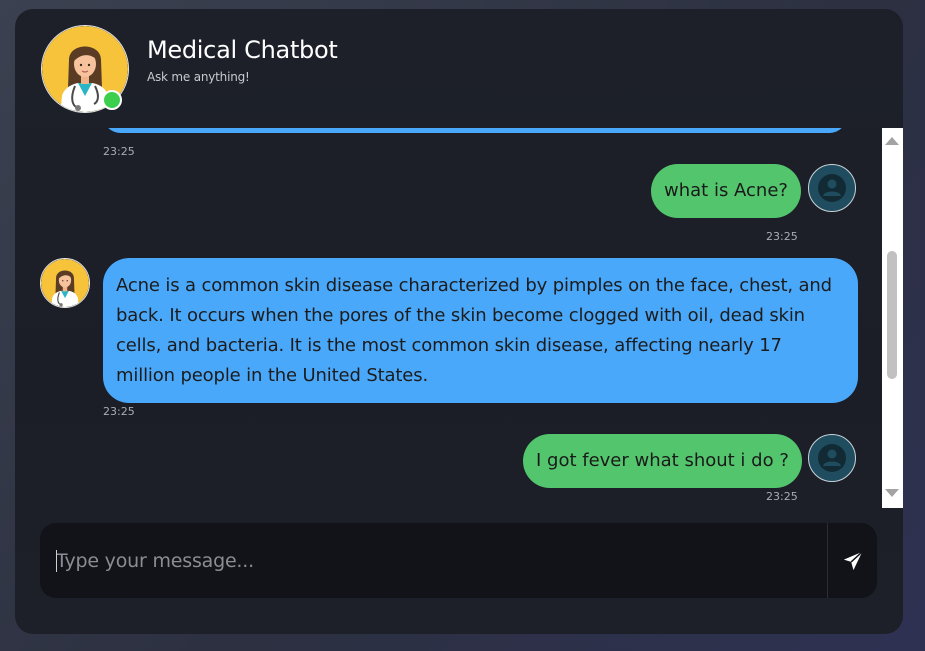 The image size is (925, 651). I want to click on user-message-bubble: what is Acne?, so click(726, 191).